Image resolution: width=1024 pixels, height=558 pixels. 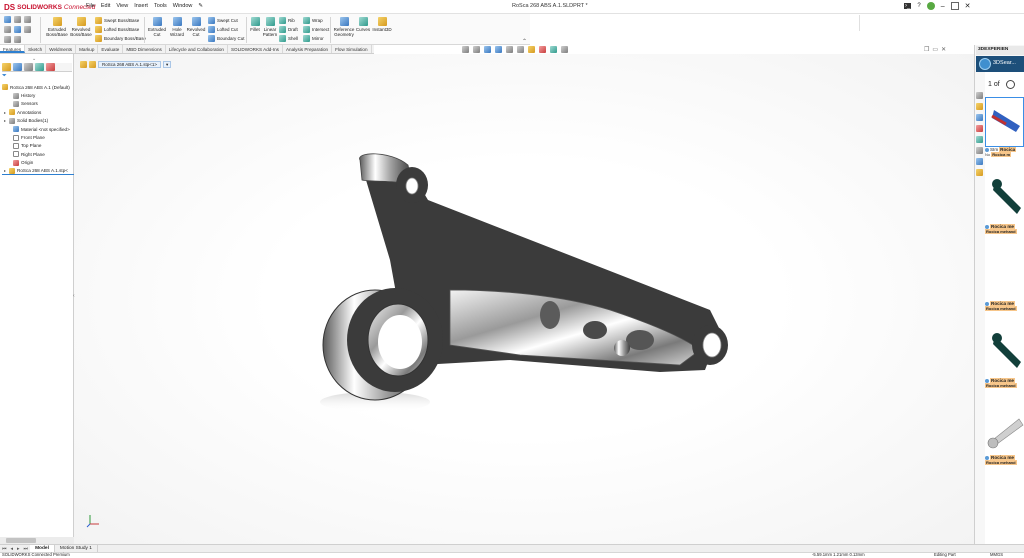 What do you see at coordinates (36, 49) in the screenshot?
I see `tab-sketch: Sketch` at bounding box center [36, 49].